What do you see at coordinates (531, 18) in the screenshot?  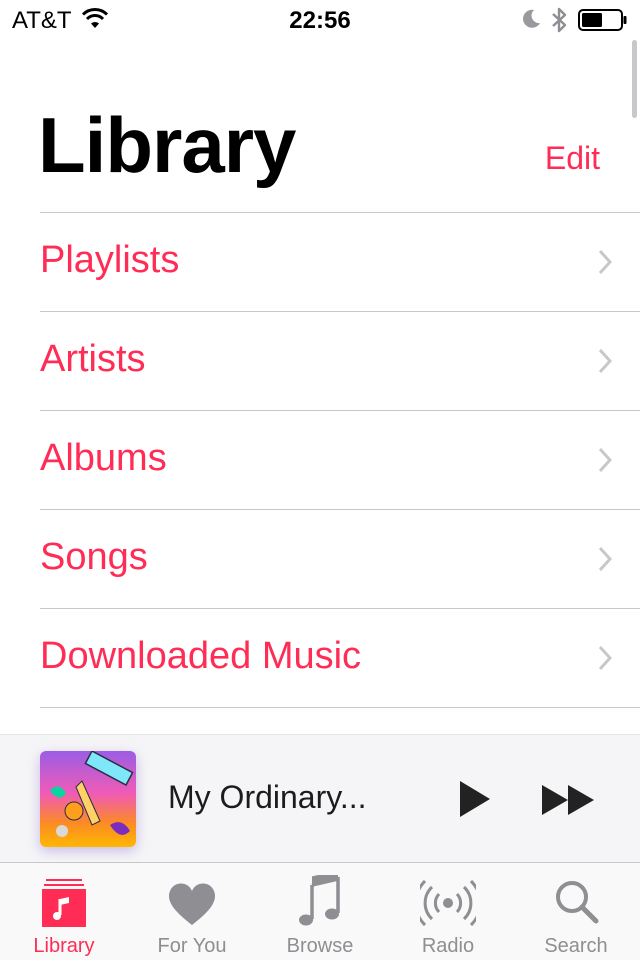 I see `moon-icon` at bounding box center [531, 18].